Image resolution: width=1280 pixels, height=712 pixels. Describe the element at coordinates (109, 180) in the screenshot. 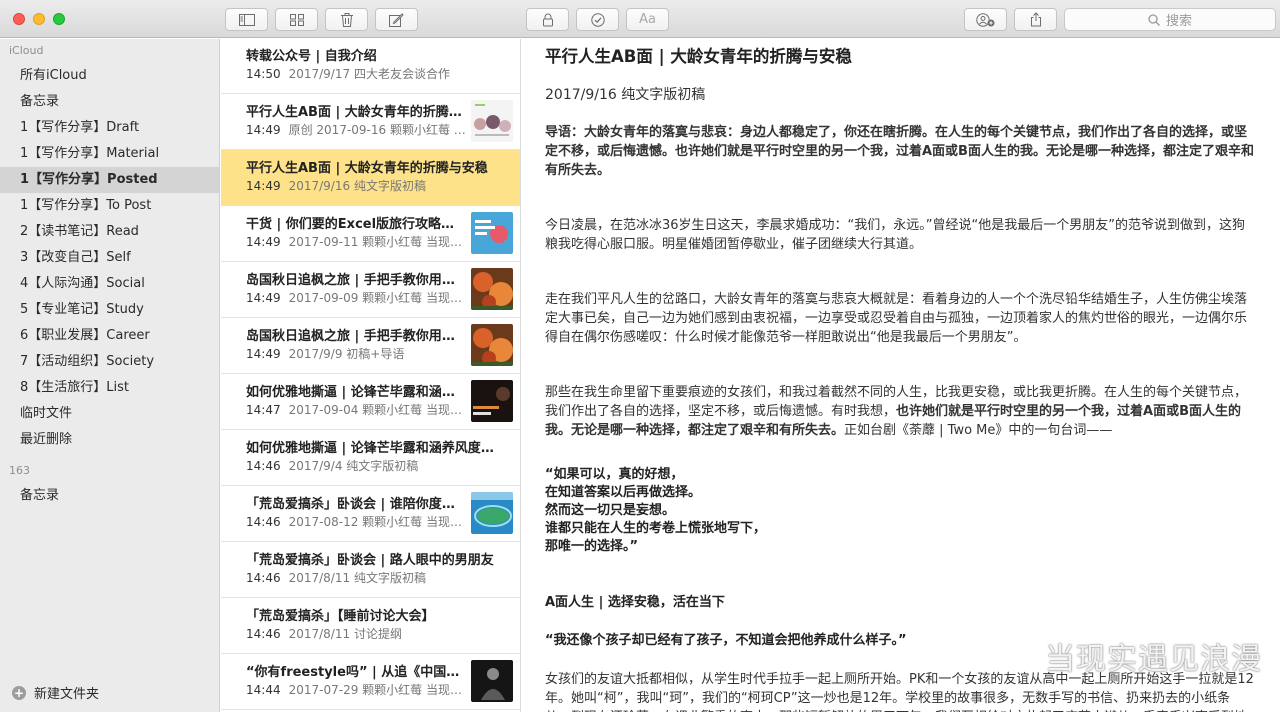

I see `sidebar-item-posted: 1【写作分享】Posted` at that location.